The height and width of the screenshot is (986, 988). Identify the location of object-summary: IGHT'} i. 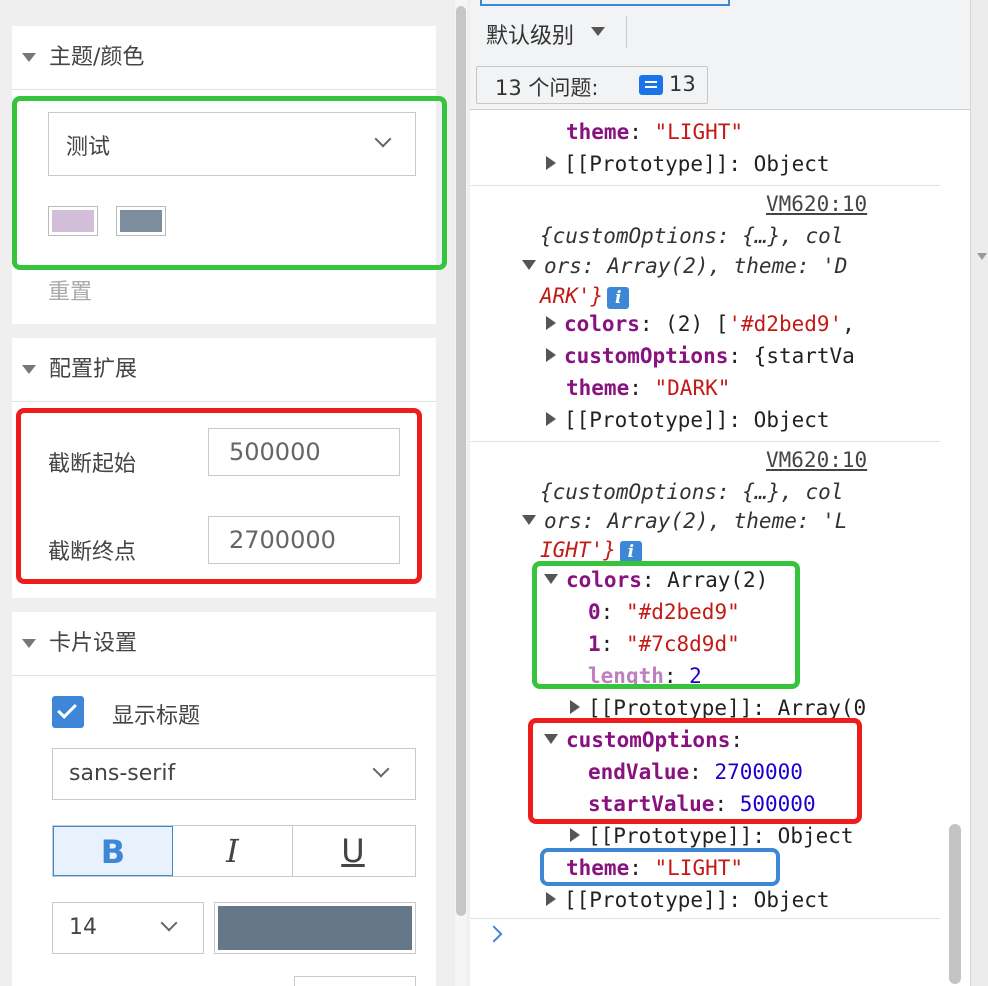
(591, 550).